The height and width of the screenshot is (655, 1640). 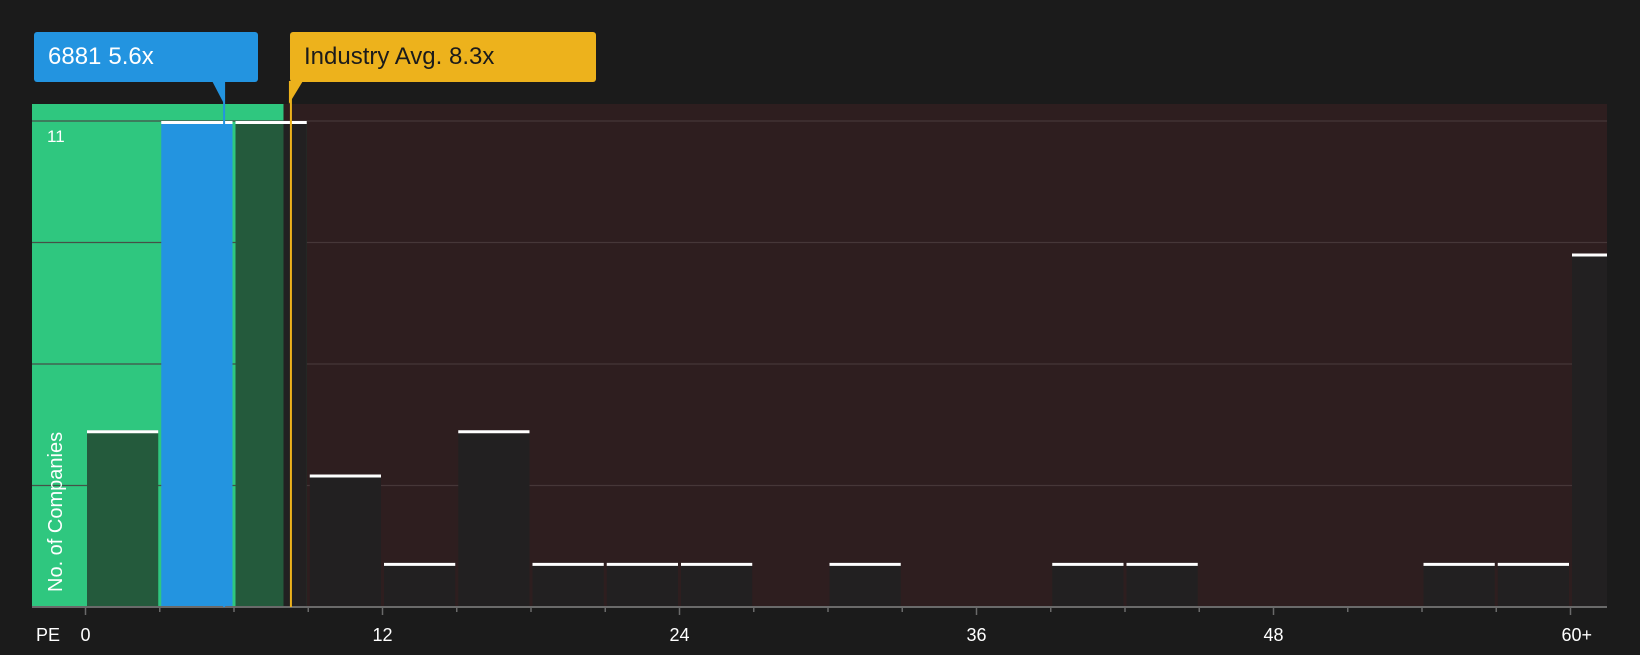 What do you see at coordinates (56, 512) in the screenshot?
I see `y-axis-label: No. of Companies` at bounding box center [56, 512].